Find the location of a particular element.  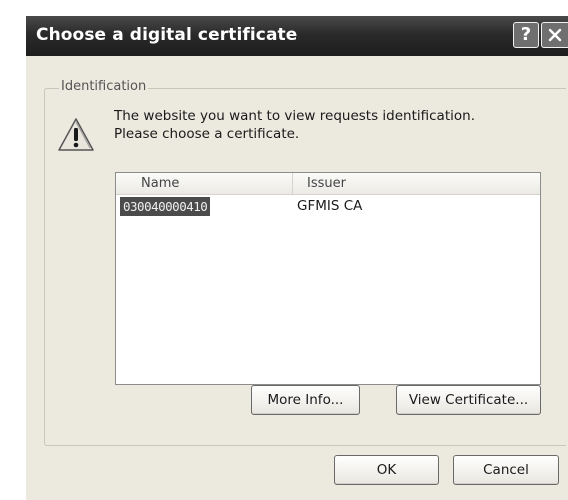

certificate-row: 030040000410 GFMIS CA is located at coordinates (328, 206).